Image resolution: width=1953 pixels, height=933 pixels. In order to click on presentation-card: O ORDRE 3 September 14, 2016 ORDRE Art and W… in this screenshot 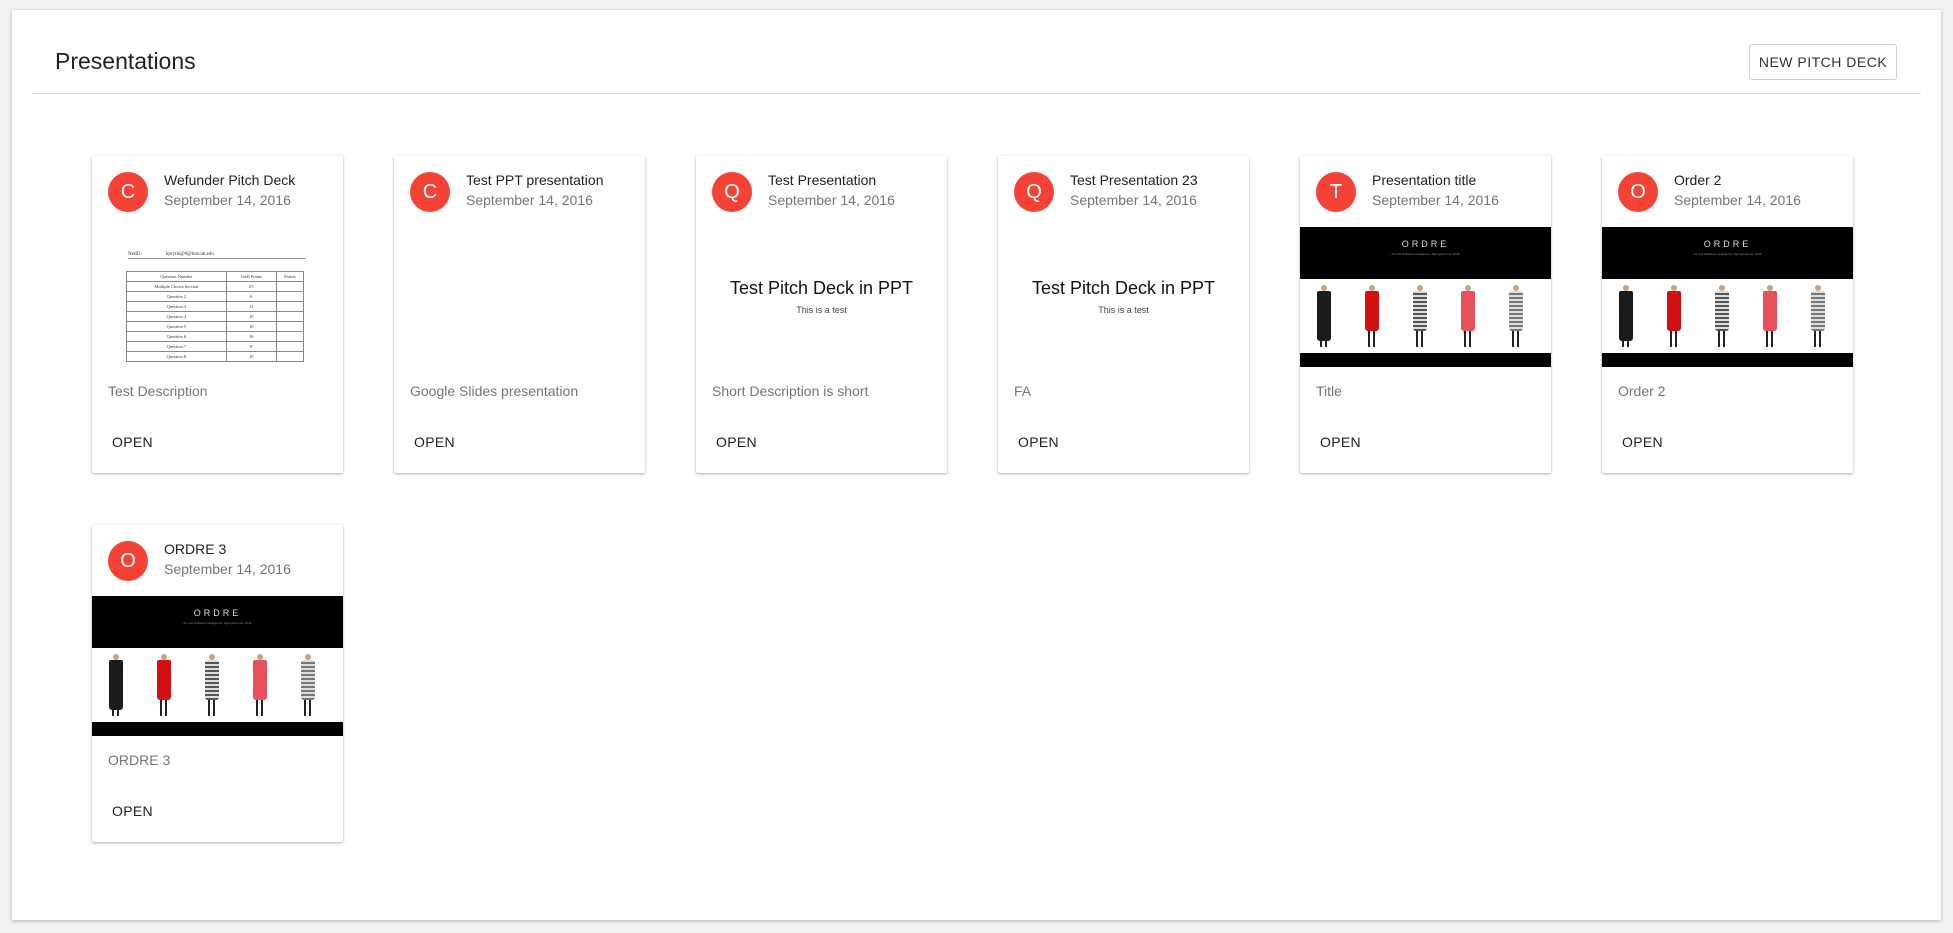, I will do `click(217, 683)`.